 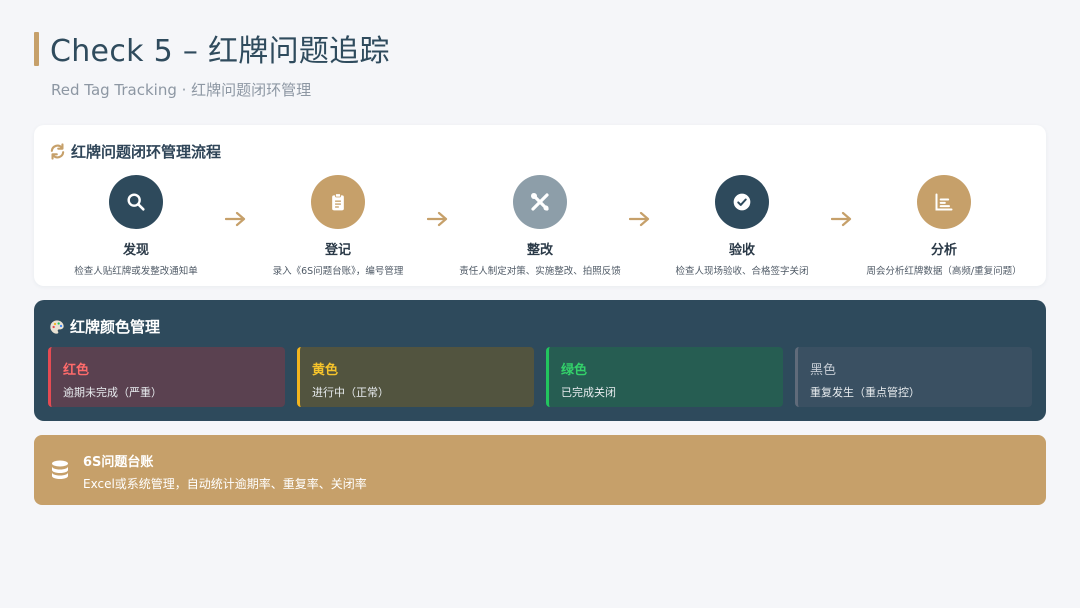 What do you see at coordinates (112, 392) in the screenshot?
I see `tag-desc: 逾期未完成（严重）` at bounding box center [112, 392].